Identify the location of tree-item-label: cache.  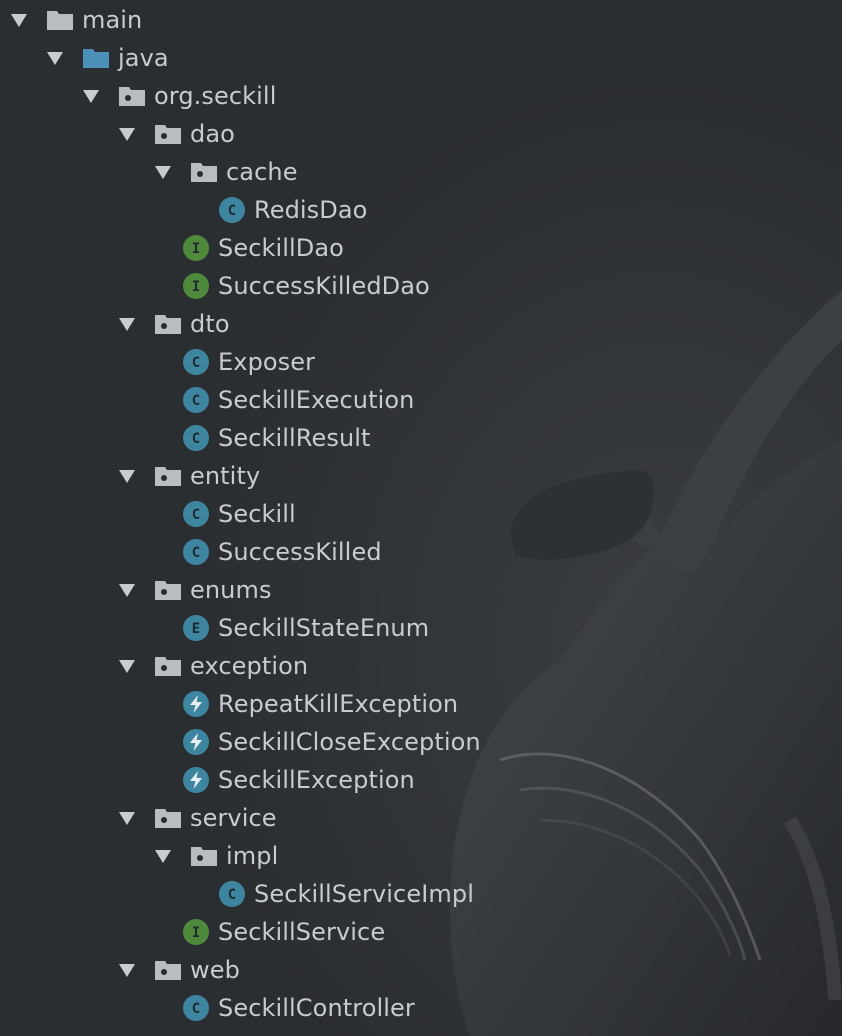
(262, 172).